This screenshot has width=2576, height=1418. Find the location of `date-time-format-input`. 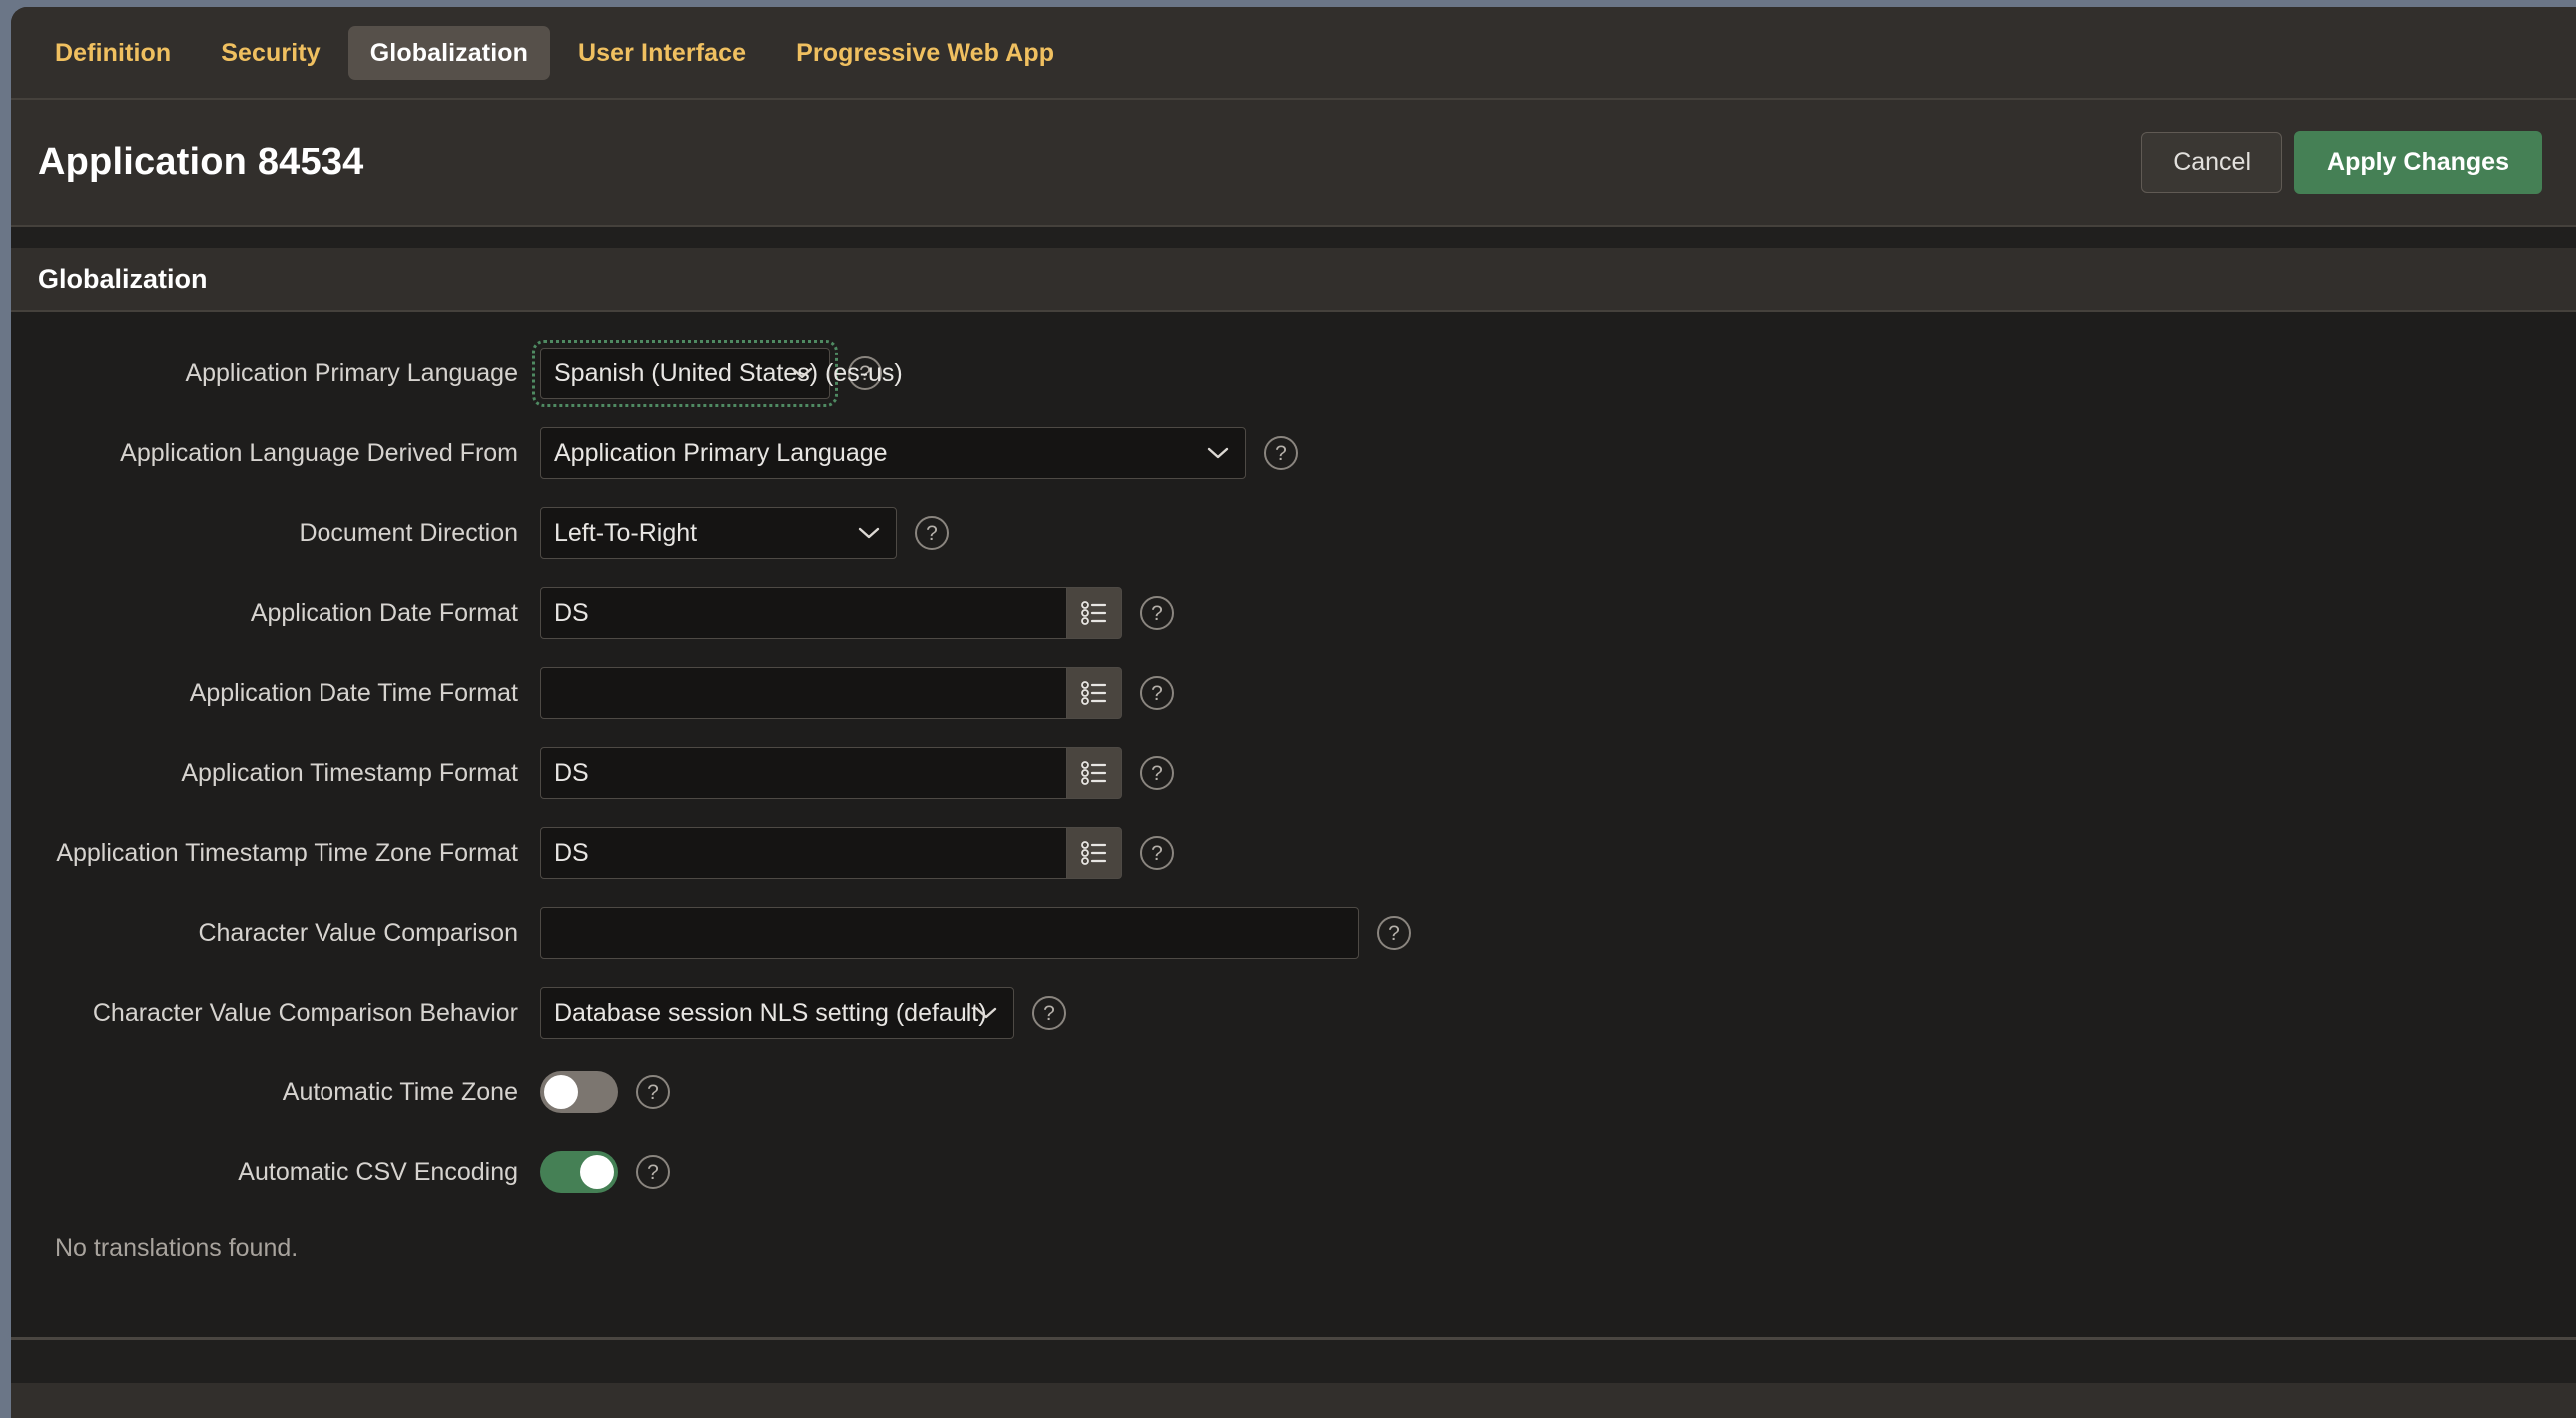

date-time-format-input is located at coordinates (803, 693).